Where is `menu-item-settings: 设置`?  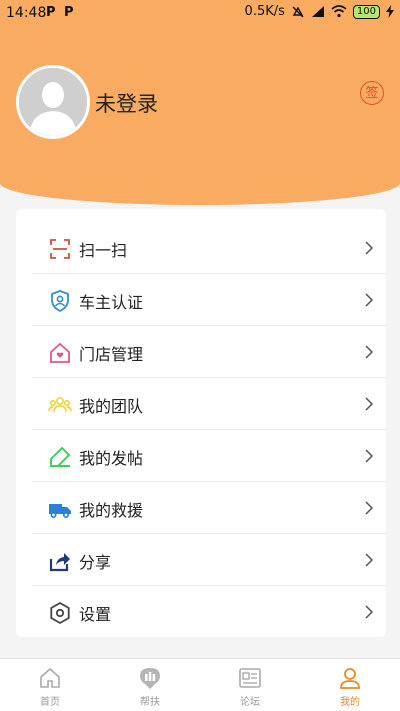
menu-item-settings: 设置 is located at coordinates (209, 612).